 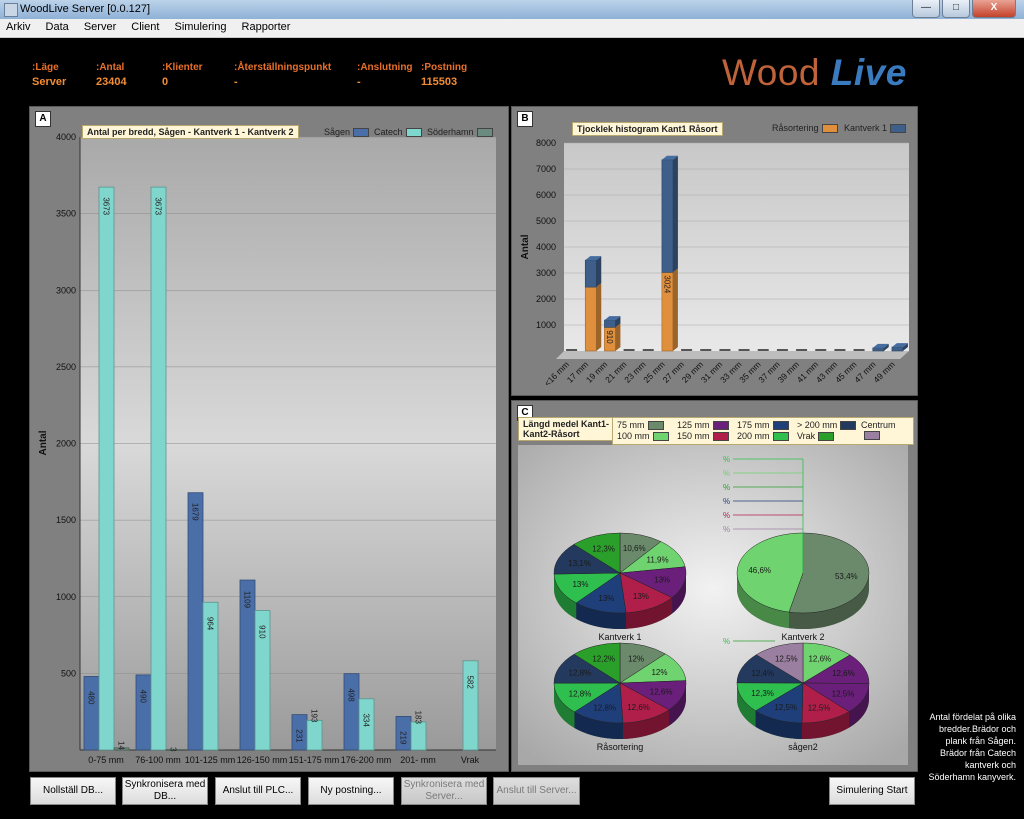 I want to click on menu-rapporter: Rapporter, so click(x=266, y=27).